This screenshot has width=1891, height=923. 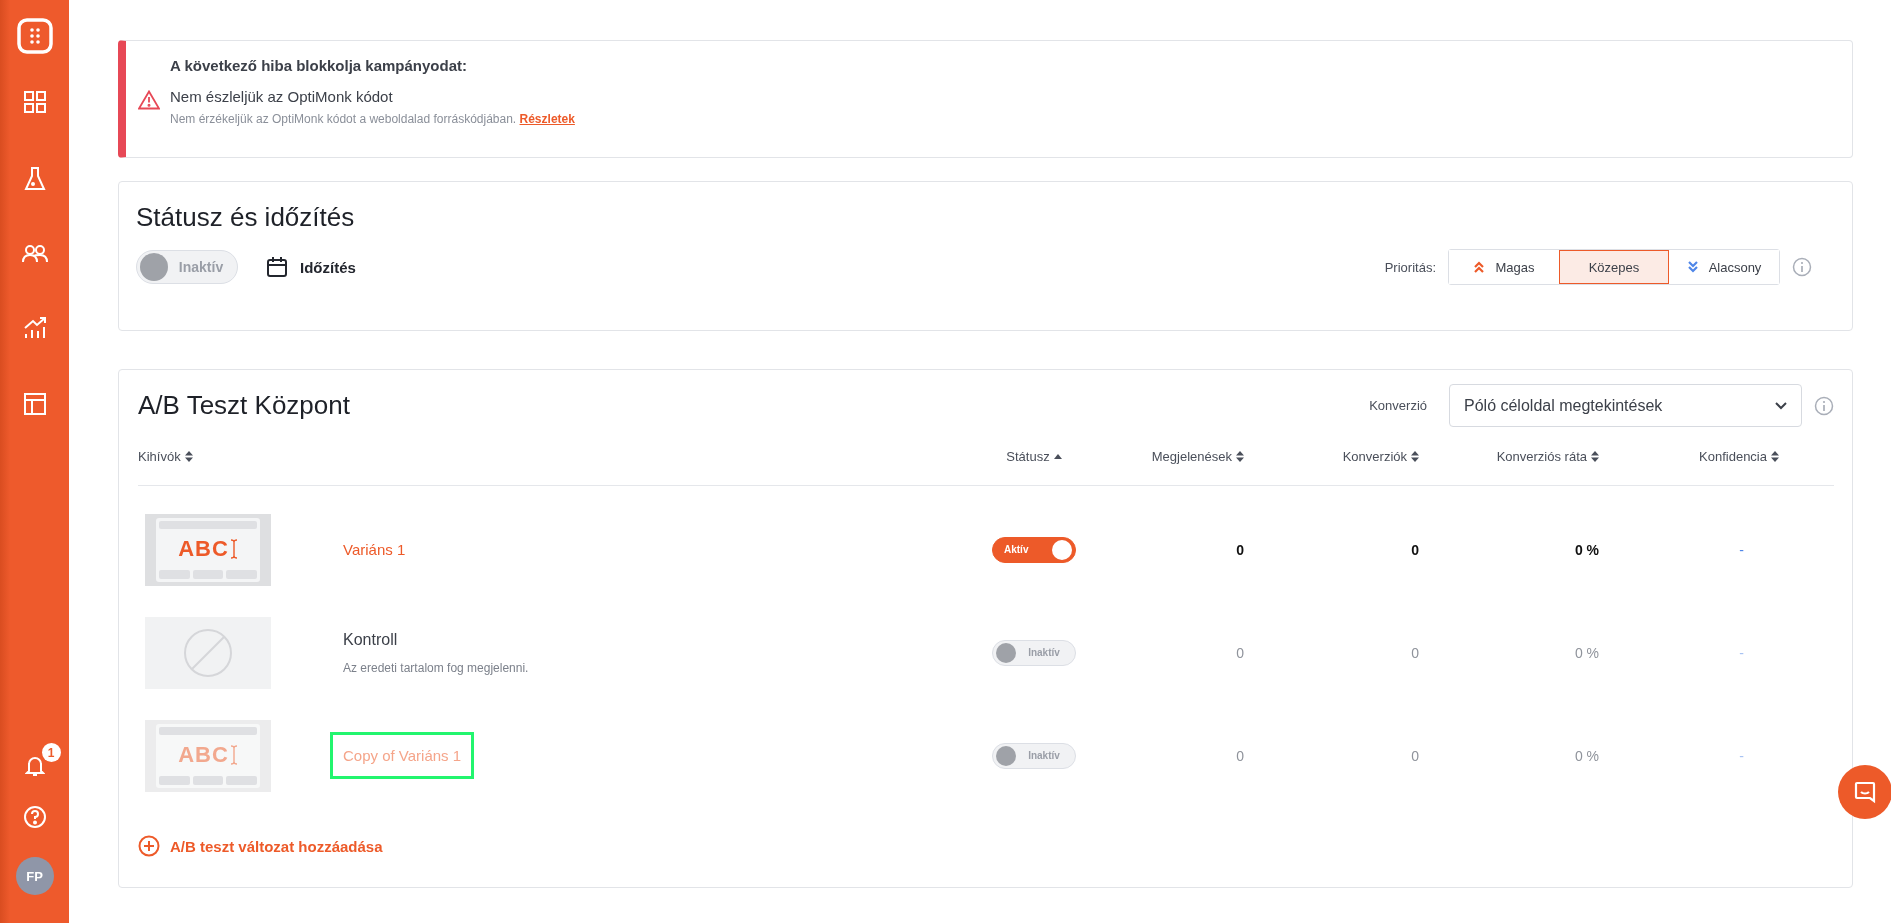 I want to click on variant-name: Variáns 1, so click(x=374, y=549).